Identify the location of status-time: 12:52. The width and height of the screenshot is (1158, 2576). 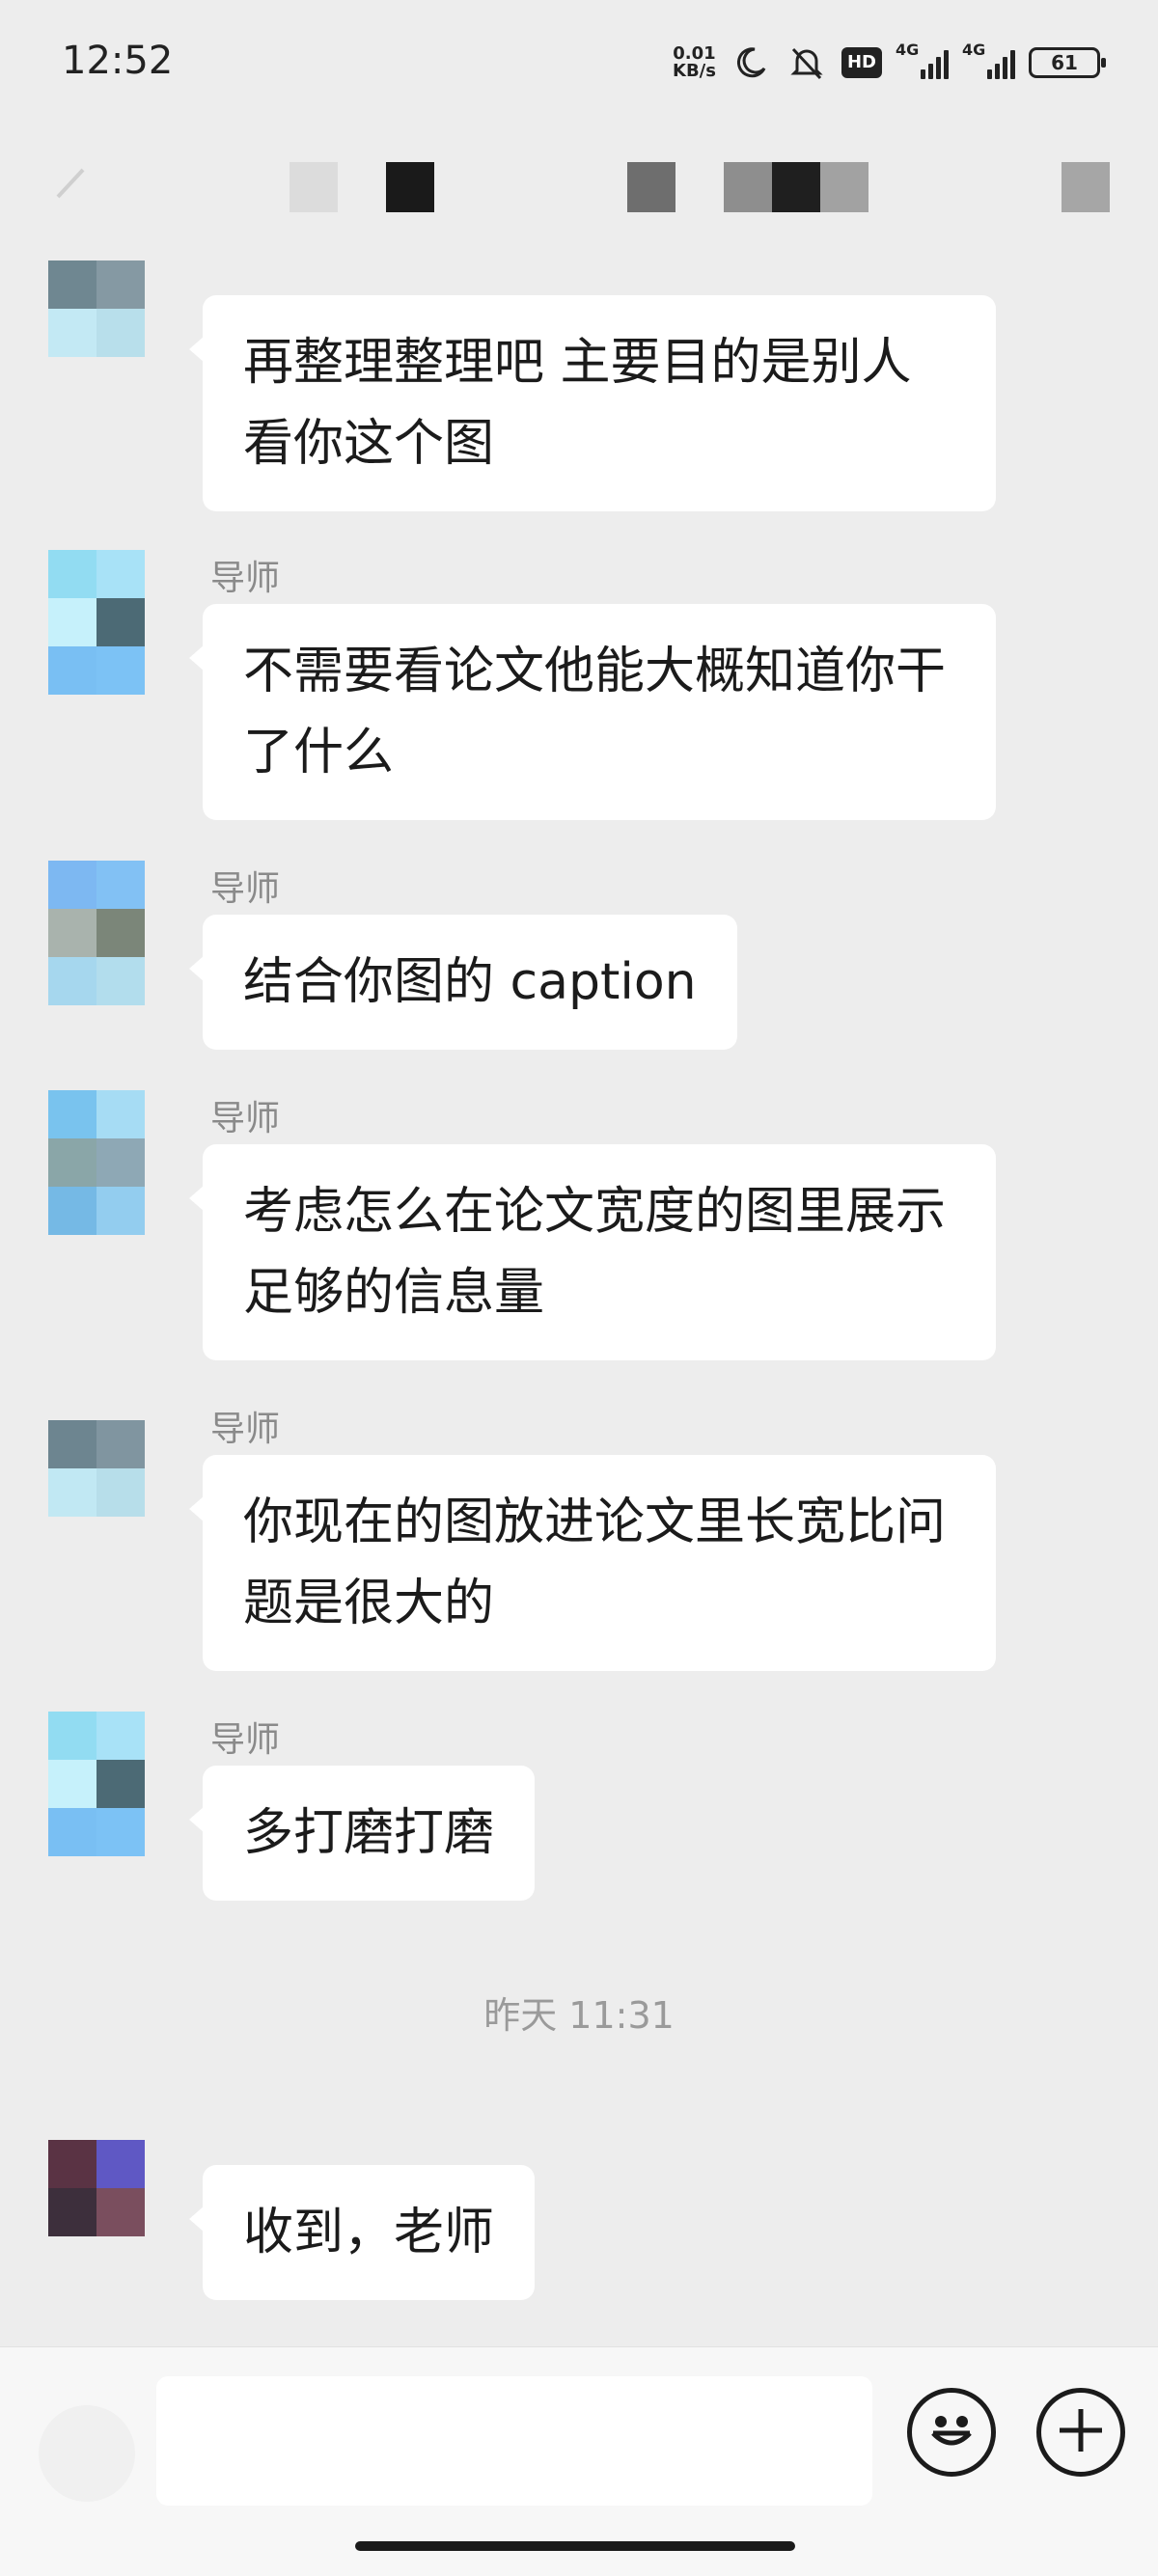
(118, 61).